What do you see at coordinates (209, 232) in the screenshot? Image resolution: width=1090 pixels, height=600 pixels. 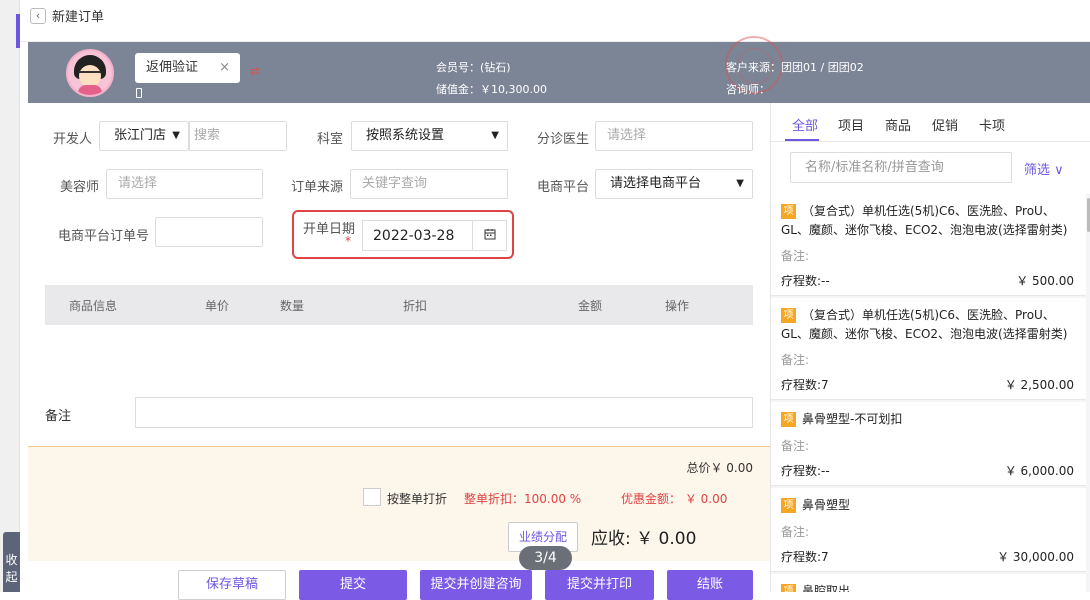 I see `platform-order-input` at bounding box center [209, 232].